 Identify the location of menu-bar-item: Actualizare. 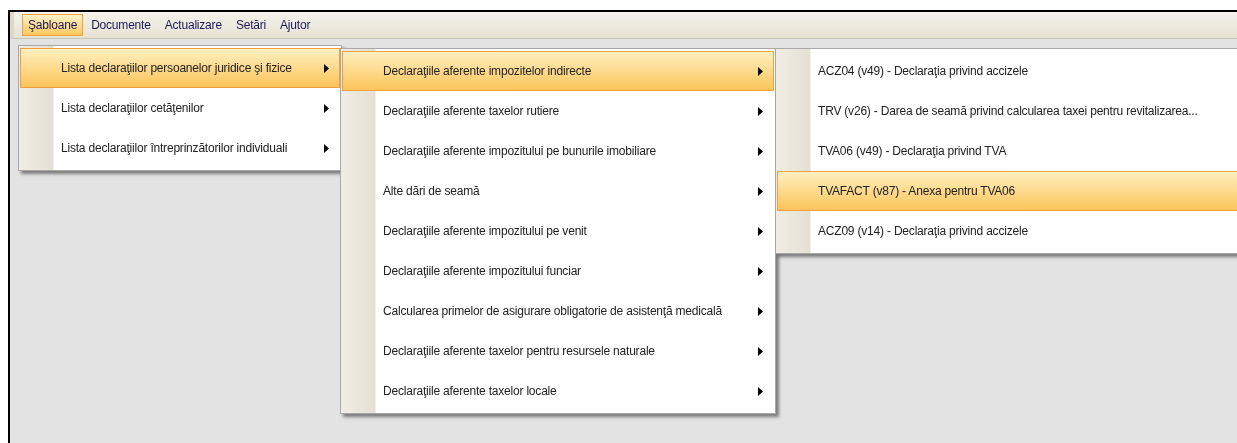
(193, 25).